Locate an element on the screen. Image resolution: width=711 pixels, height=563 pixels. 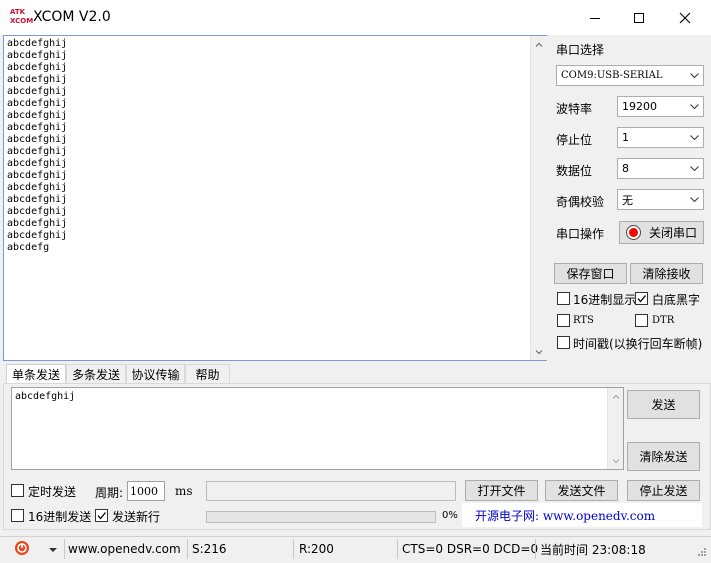
open-file-button: 打开文件 is located at coordinates (501, 490).